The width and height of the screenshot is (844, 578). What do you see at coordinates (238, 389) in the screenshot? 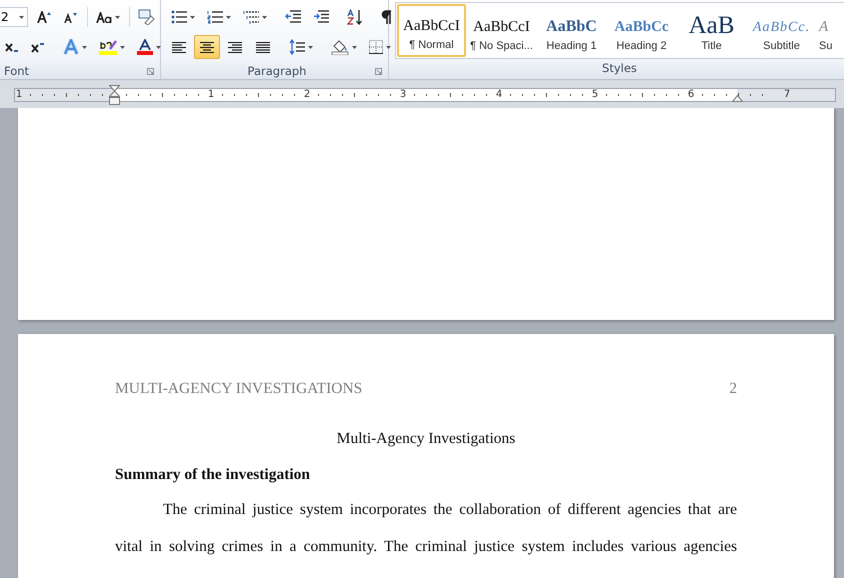
I see `running-header: MULTI-AGENCY INVESTIGATIONS` at bounding box center [238, 389].